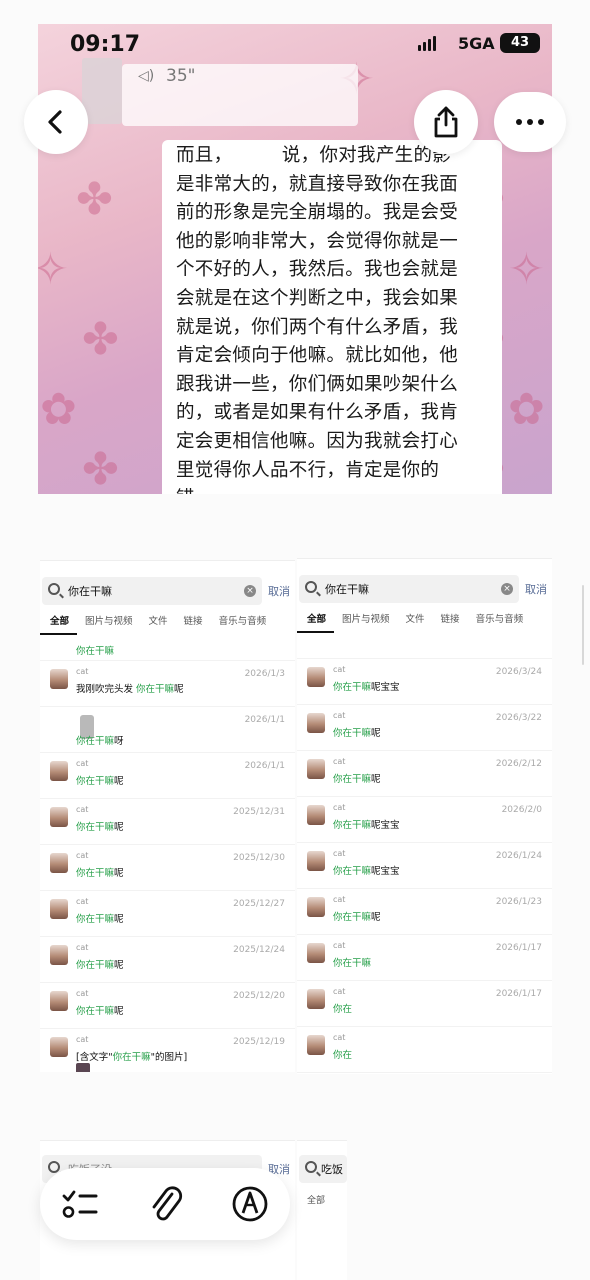  I want to click on markup-button, so click(250, 1204).